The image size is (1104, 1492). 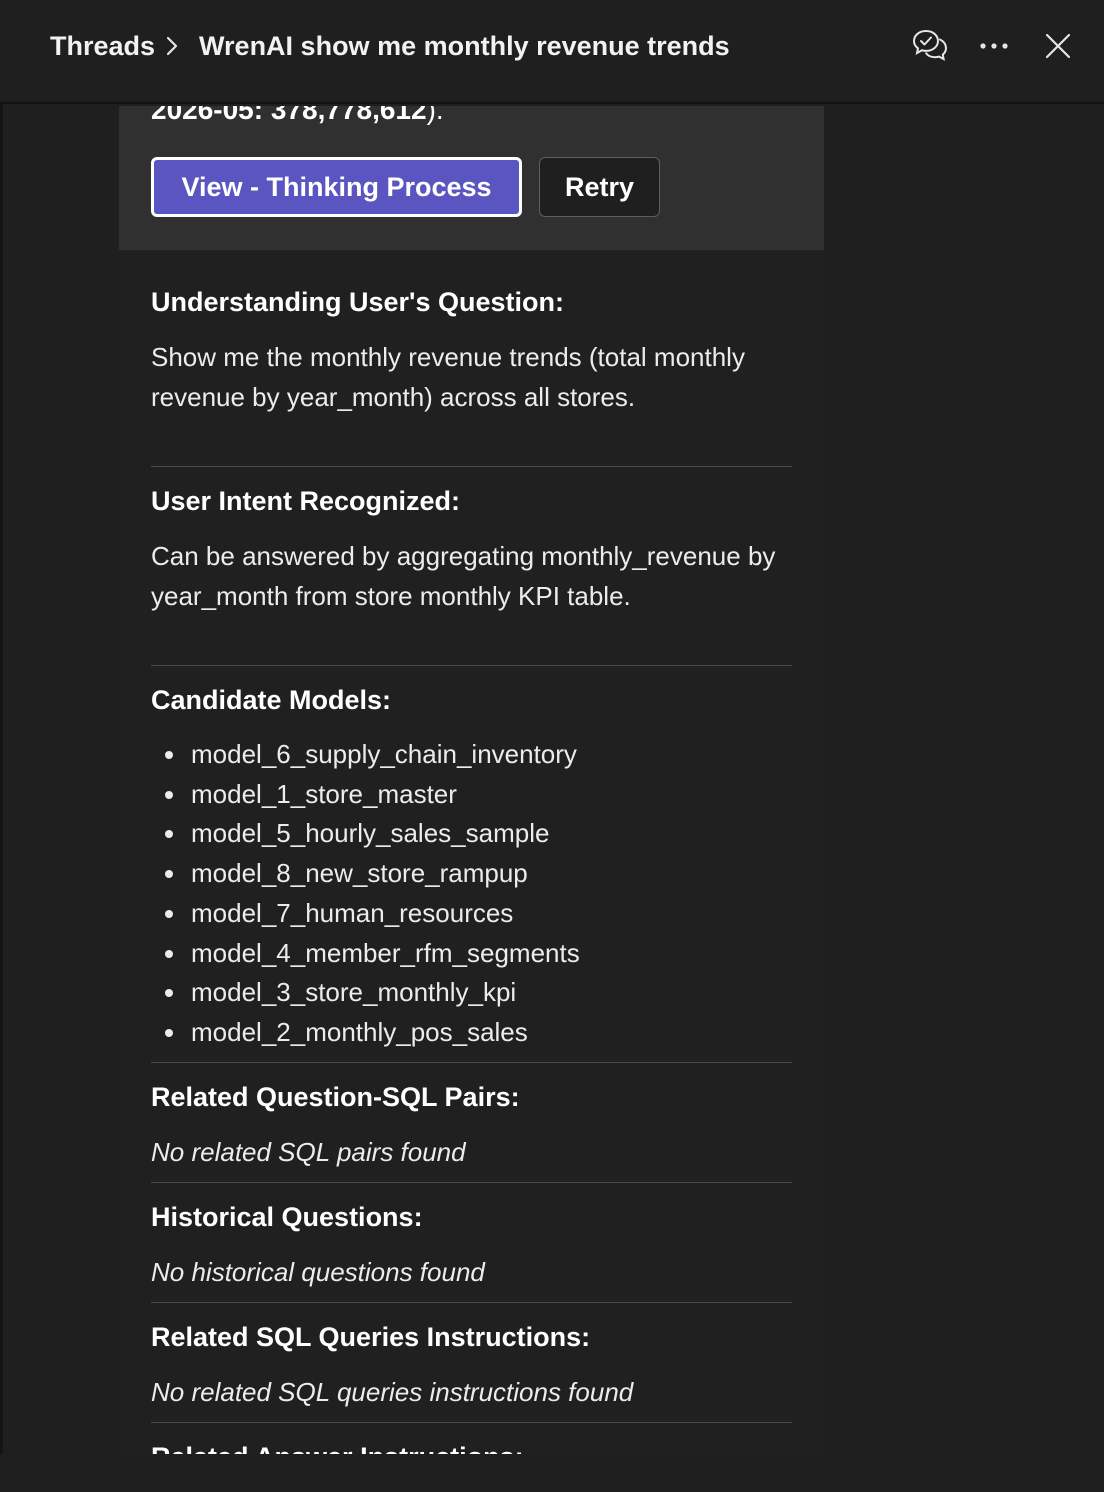 What do you see at coordinates (318, 1272) in the screenshot?
I see `section-body: No historical questions found` at bounding box center [318, 1272].